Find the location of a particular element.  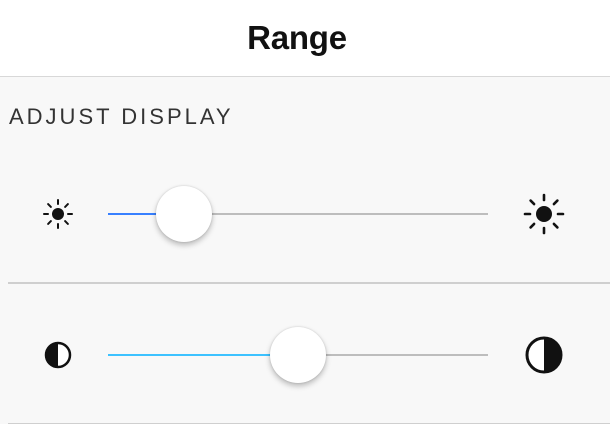

sun-small-icon is located at coordinates (58, 214).